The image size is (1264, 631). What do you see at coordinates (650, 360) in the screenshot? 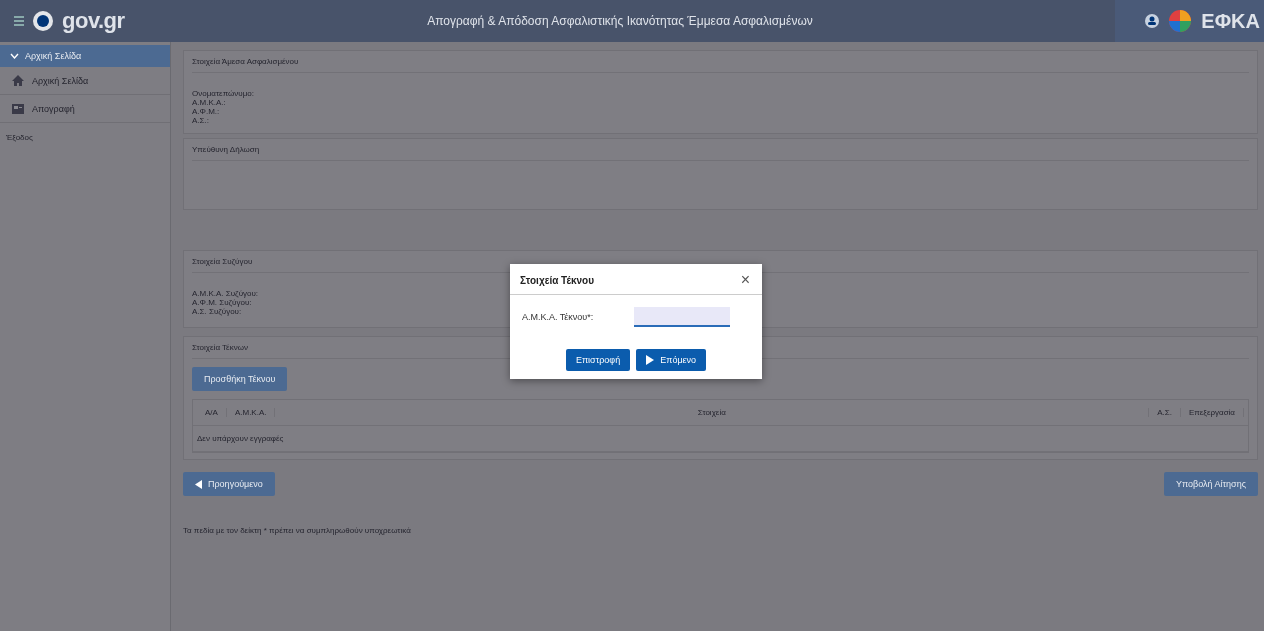
I see `play-icon` at bounding box center [650, 360].